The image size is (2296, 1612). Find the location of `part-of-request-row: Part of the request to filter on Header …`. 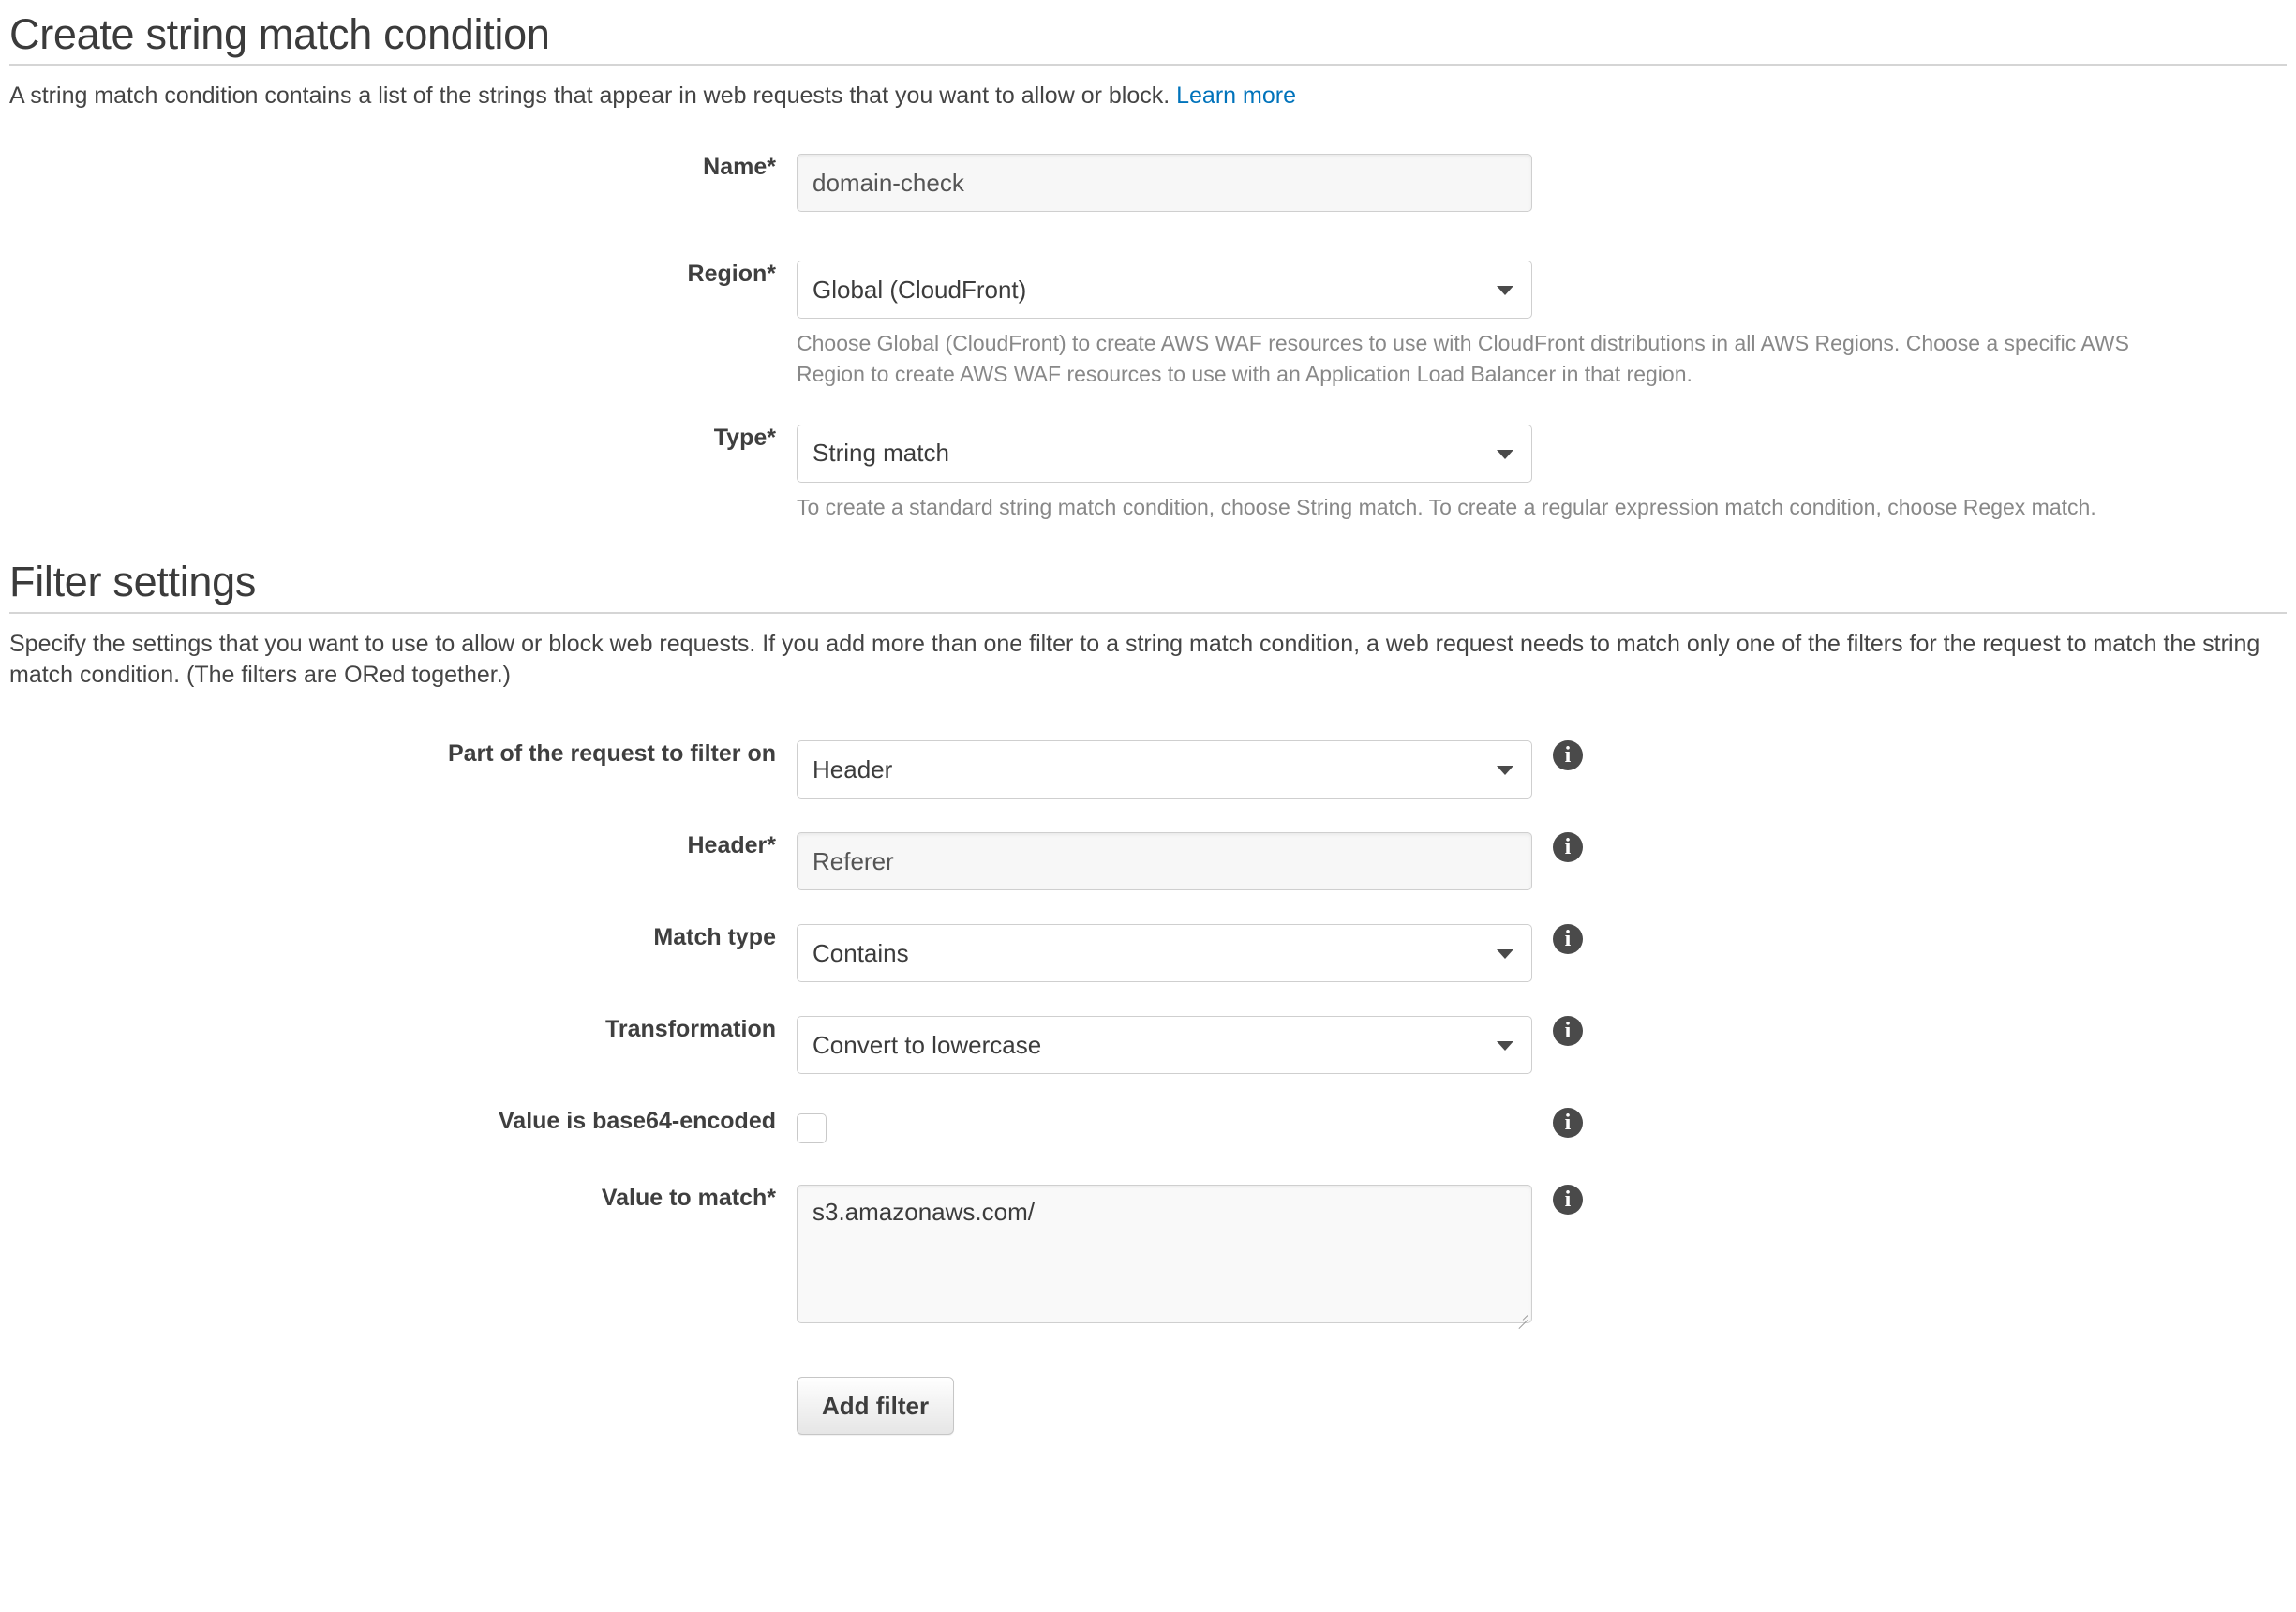

part-of-request-row: Part of the request to filter on Header … is located at coordinates (1148, 770).